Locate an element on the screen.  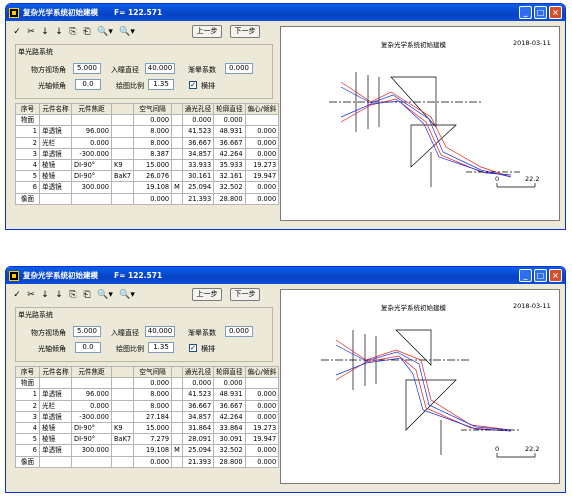
table-row: 5 棱镜 DⅠ-90° BaK7 26.076 30.161 32.161 19.947 is located at coordinates (147, 176).